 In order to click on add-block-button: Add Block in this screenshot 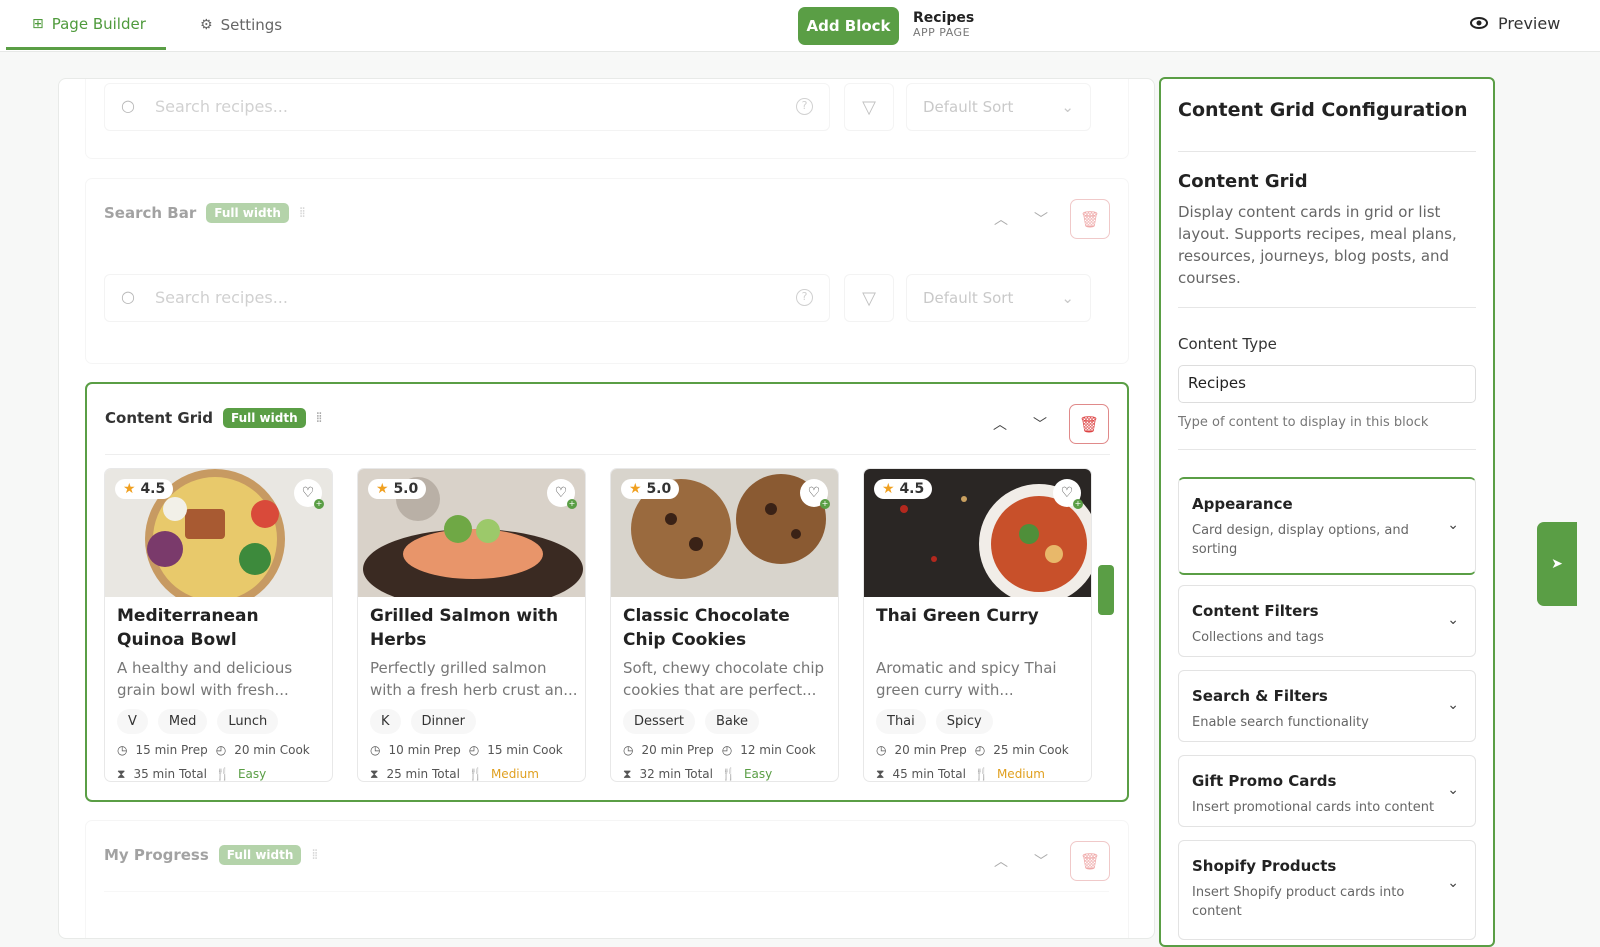, I will do `click(848, 26)`.